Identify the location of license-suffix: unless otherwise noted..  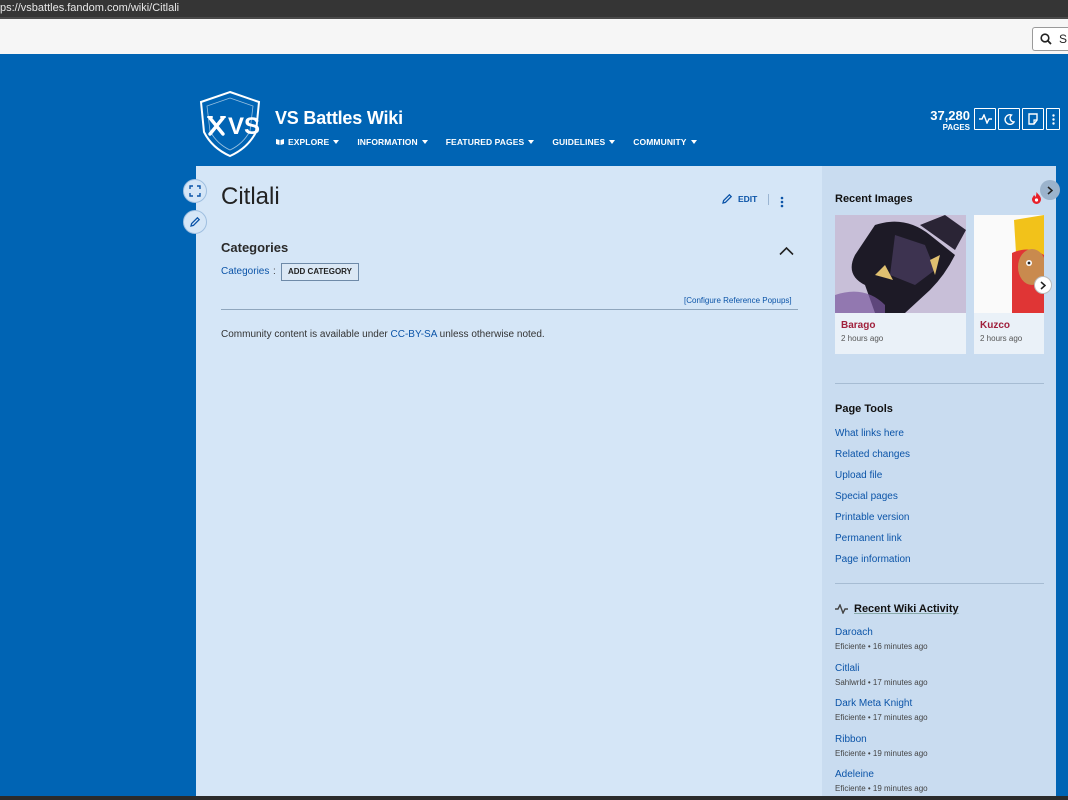
(490, 334).